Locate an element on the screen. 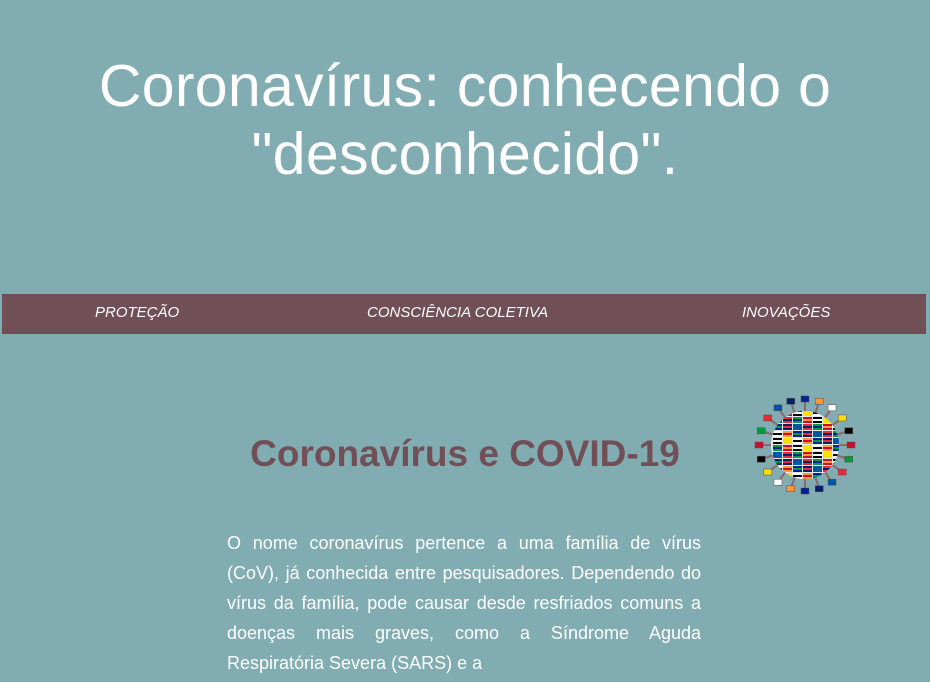  site-title-line-1: Coronavírus: conhecendo o is located at coordinates (465, 86).